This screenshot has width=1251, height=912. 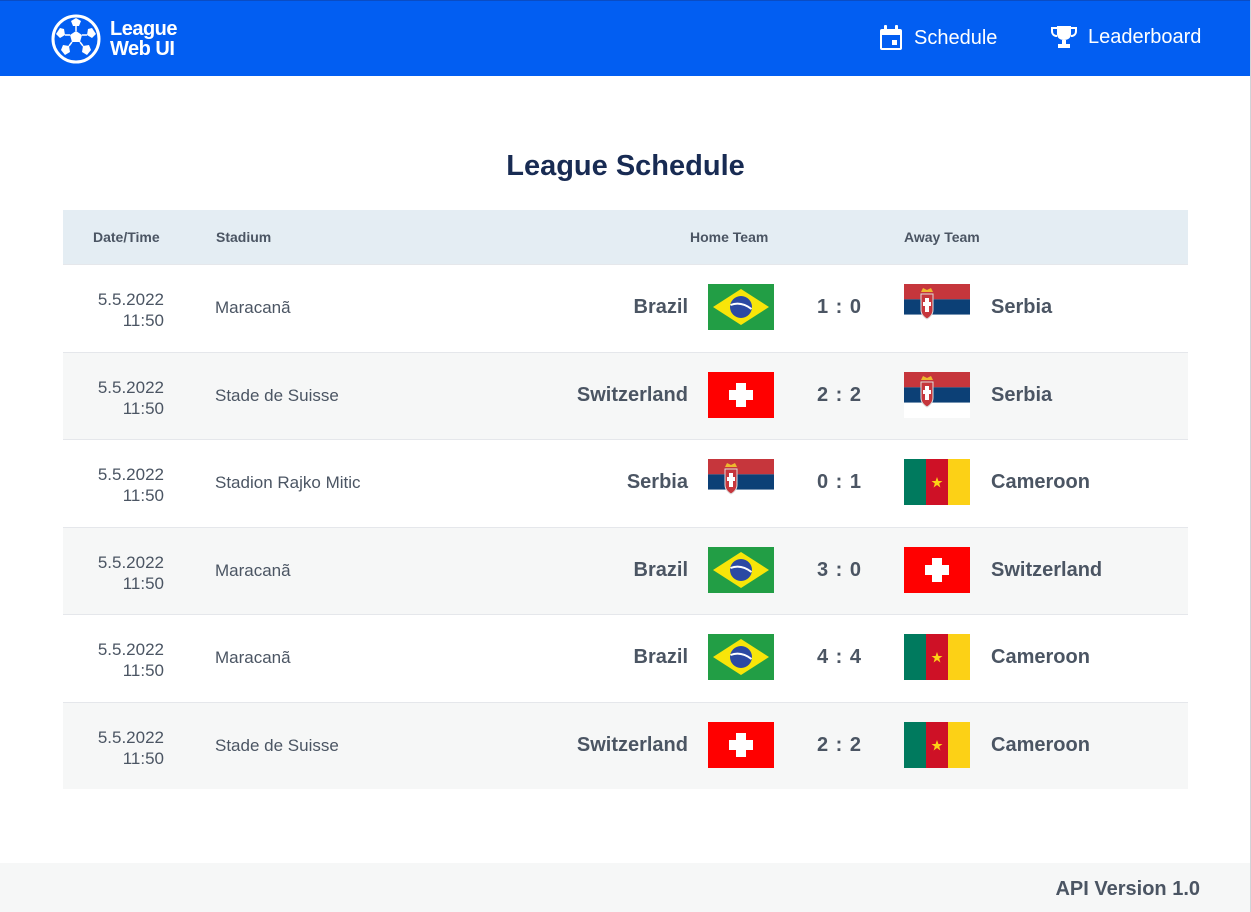 I want to click on column-header-away-team: Away Team, so click(x=942, y=237).